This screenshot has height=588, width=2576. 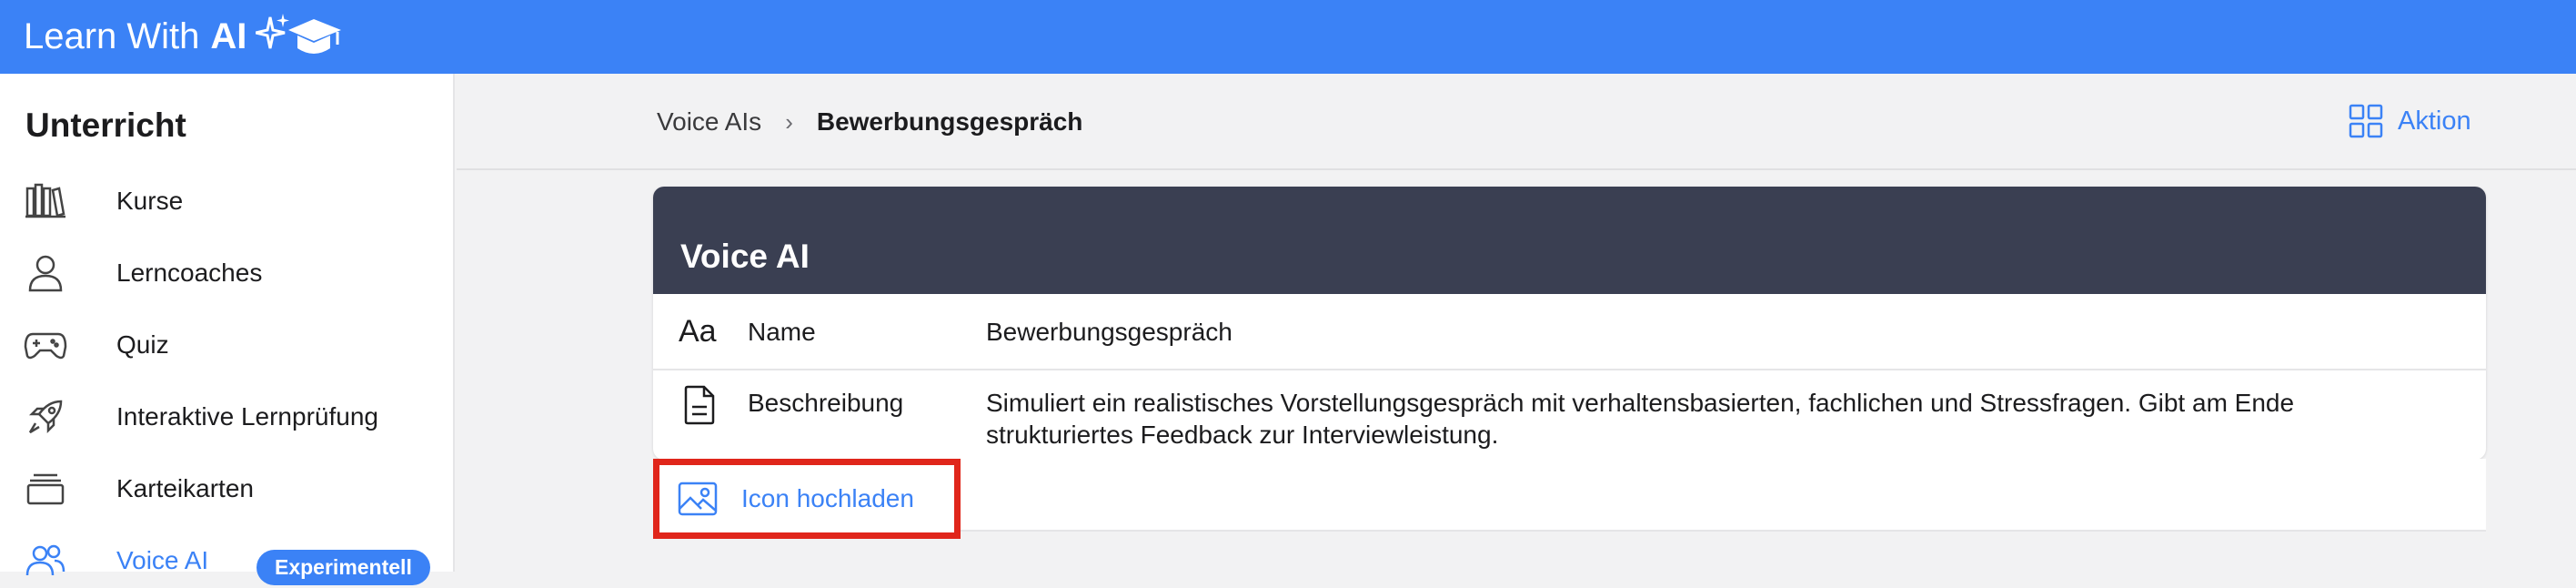 What do you see at coordinates (709, 122) in the screenshot?
I see `breadcrumb-parent-link: Voice AIs` at bounding box center [709, 122].